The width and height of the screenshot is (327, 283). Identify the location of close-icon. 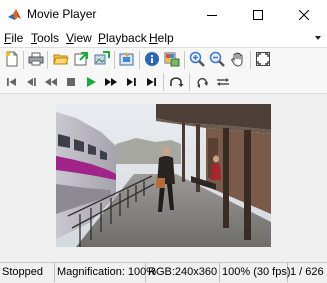
(304, 14).